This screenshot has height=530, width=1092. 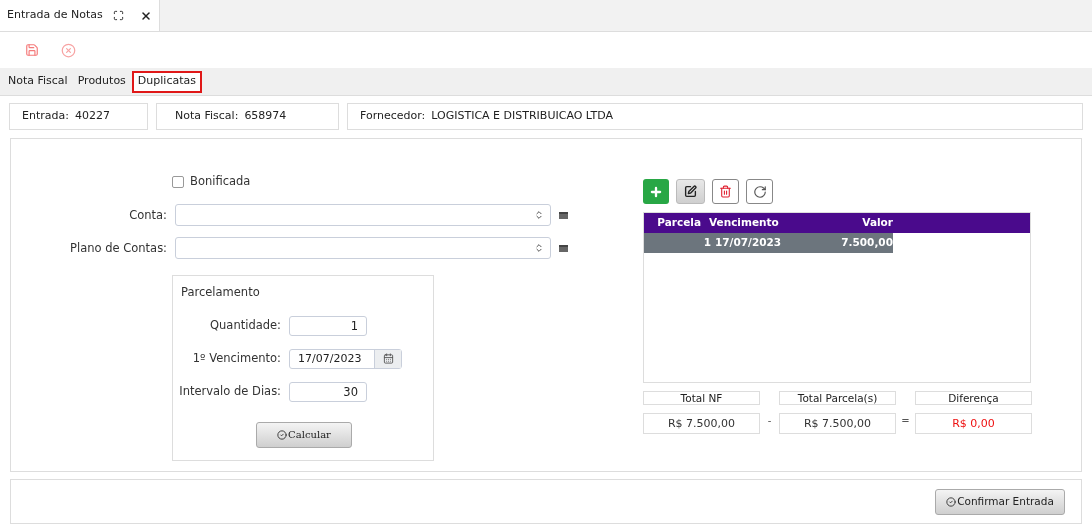 I want to click on number-field: 30, so click(x=328, y=391).